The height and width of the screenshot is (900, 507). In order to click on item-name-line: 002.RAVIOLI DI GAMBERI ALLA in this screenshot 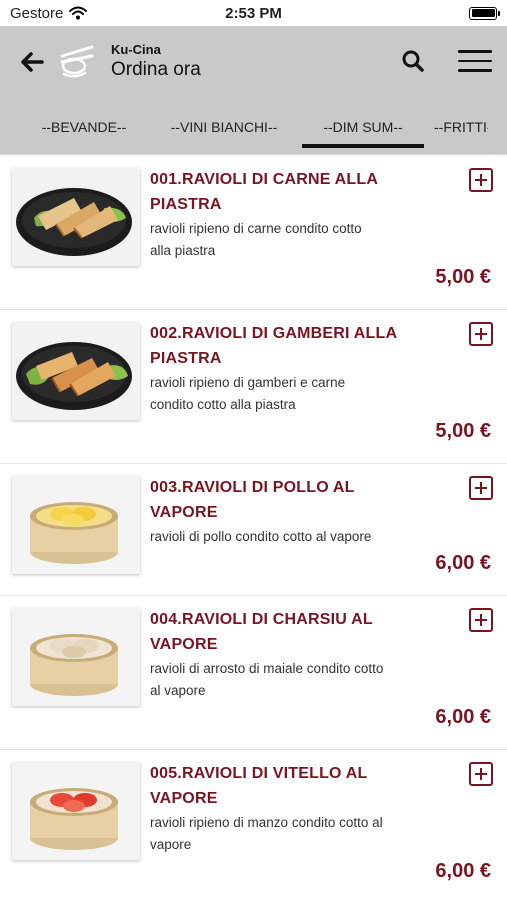, I will do `click(274, 333)`.